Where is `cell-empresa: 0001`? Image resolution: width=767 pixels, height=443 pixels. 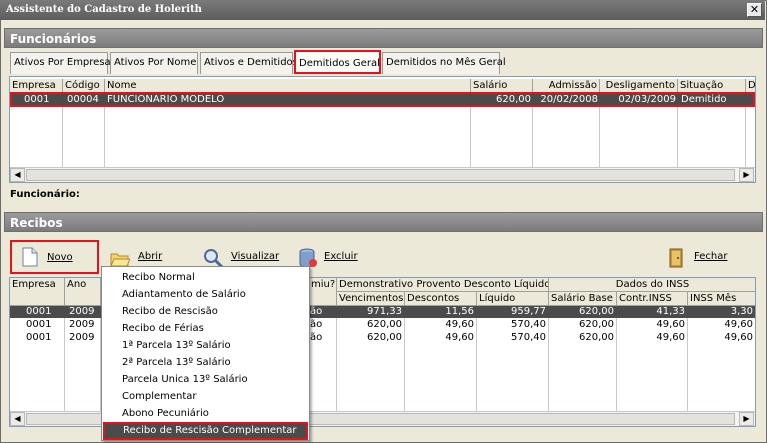 cell-empresa: 0001 is located at coordinates (37, 99).